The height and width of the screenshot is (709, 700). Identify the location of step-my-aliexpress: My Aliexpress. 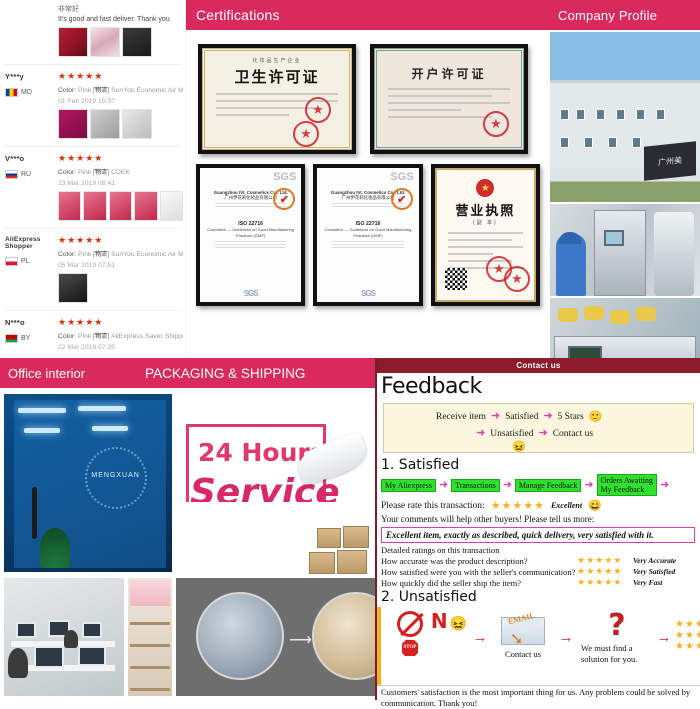
(408, 485).